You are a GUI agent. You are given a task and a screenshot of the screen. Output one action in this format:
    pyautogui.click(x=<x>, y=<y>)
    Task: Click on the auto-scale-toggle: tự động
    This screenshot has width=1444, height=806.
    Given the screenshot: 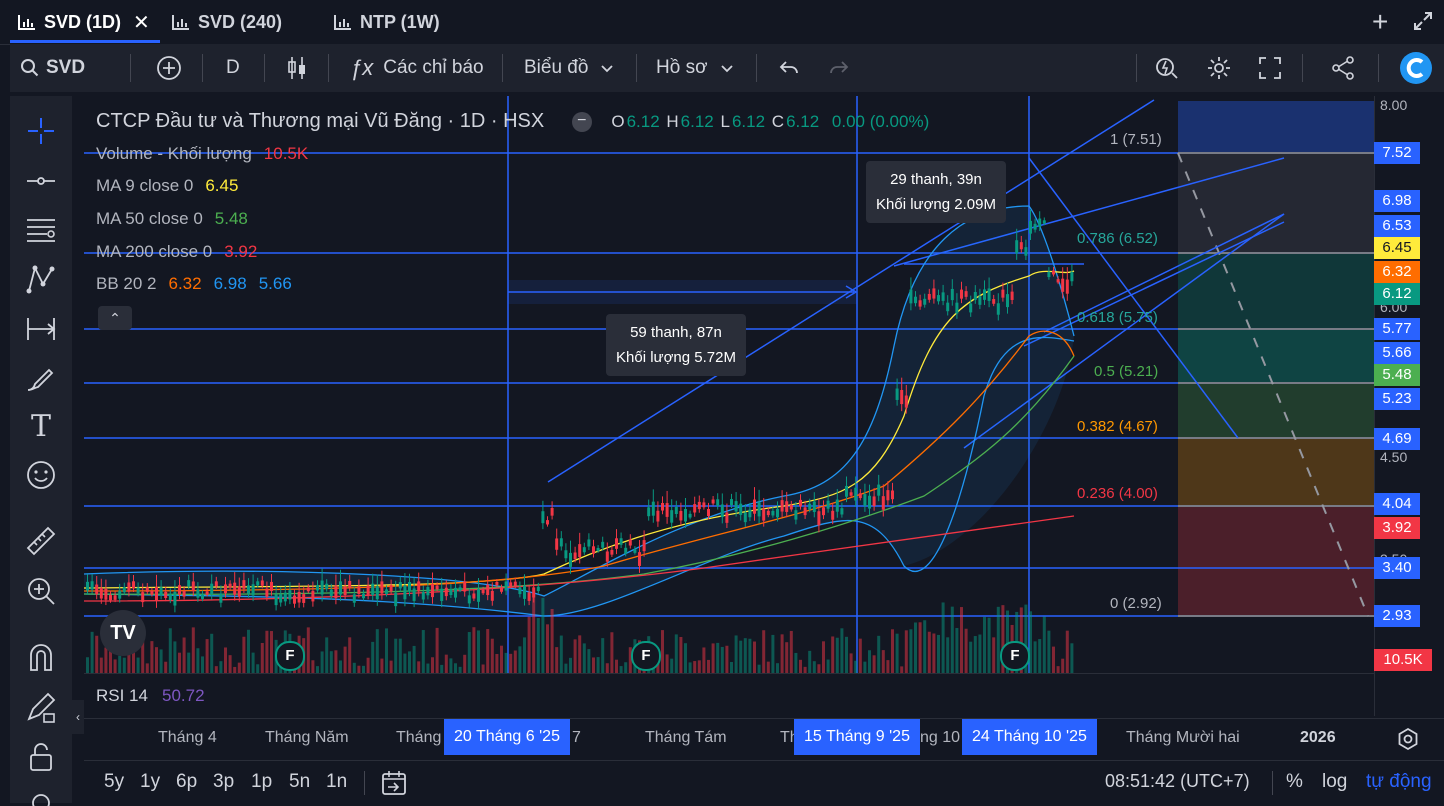 What is the action you would take?
    pyautogui.click(x=1399, y=782)
    